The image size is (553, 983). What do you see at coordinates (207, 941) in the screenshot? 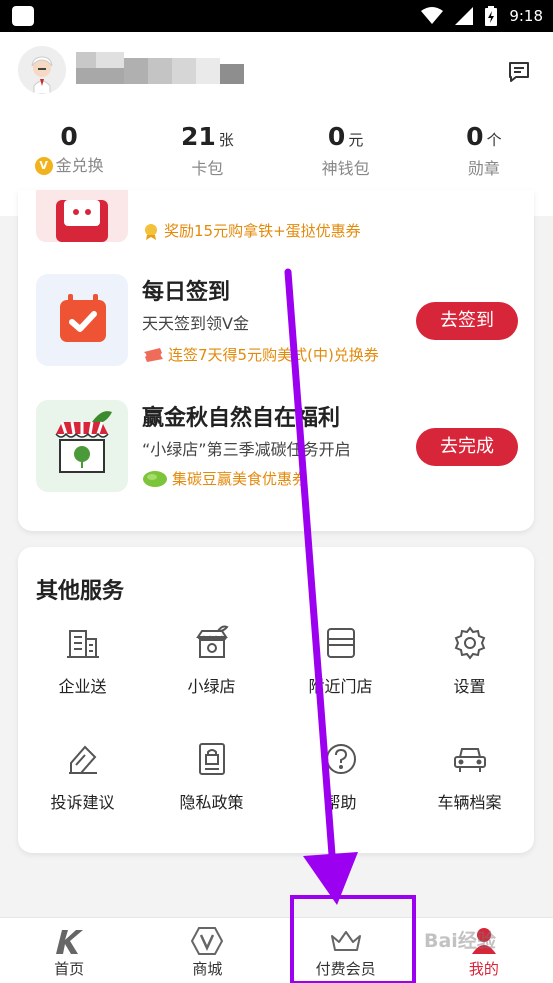
I see `mall-v-icon` at bounding box center [207, 941].